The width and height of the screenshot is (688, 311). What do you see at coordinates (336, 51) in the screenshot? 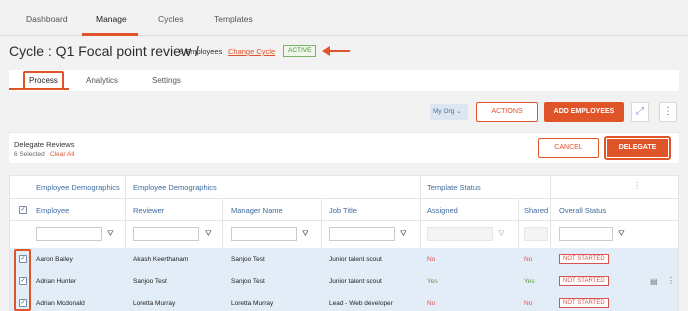
I see `annotation-arrow-icon` at bounding box center [336, 51].